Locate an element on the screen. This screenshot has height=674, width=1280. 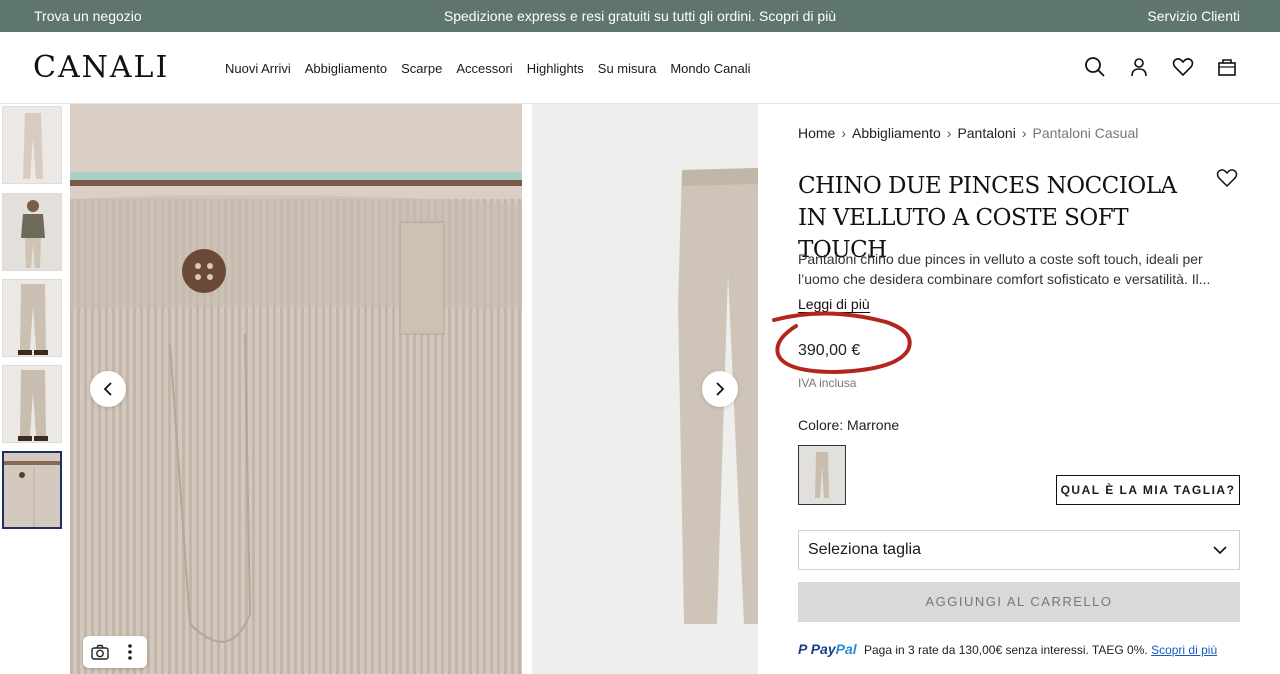
nav-item-nuovi-arrivi: Nuovi Arrivi is located at coordinates (258, 68).